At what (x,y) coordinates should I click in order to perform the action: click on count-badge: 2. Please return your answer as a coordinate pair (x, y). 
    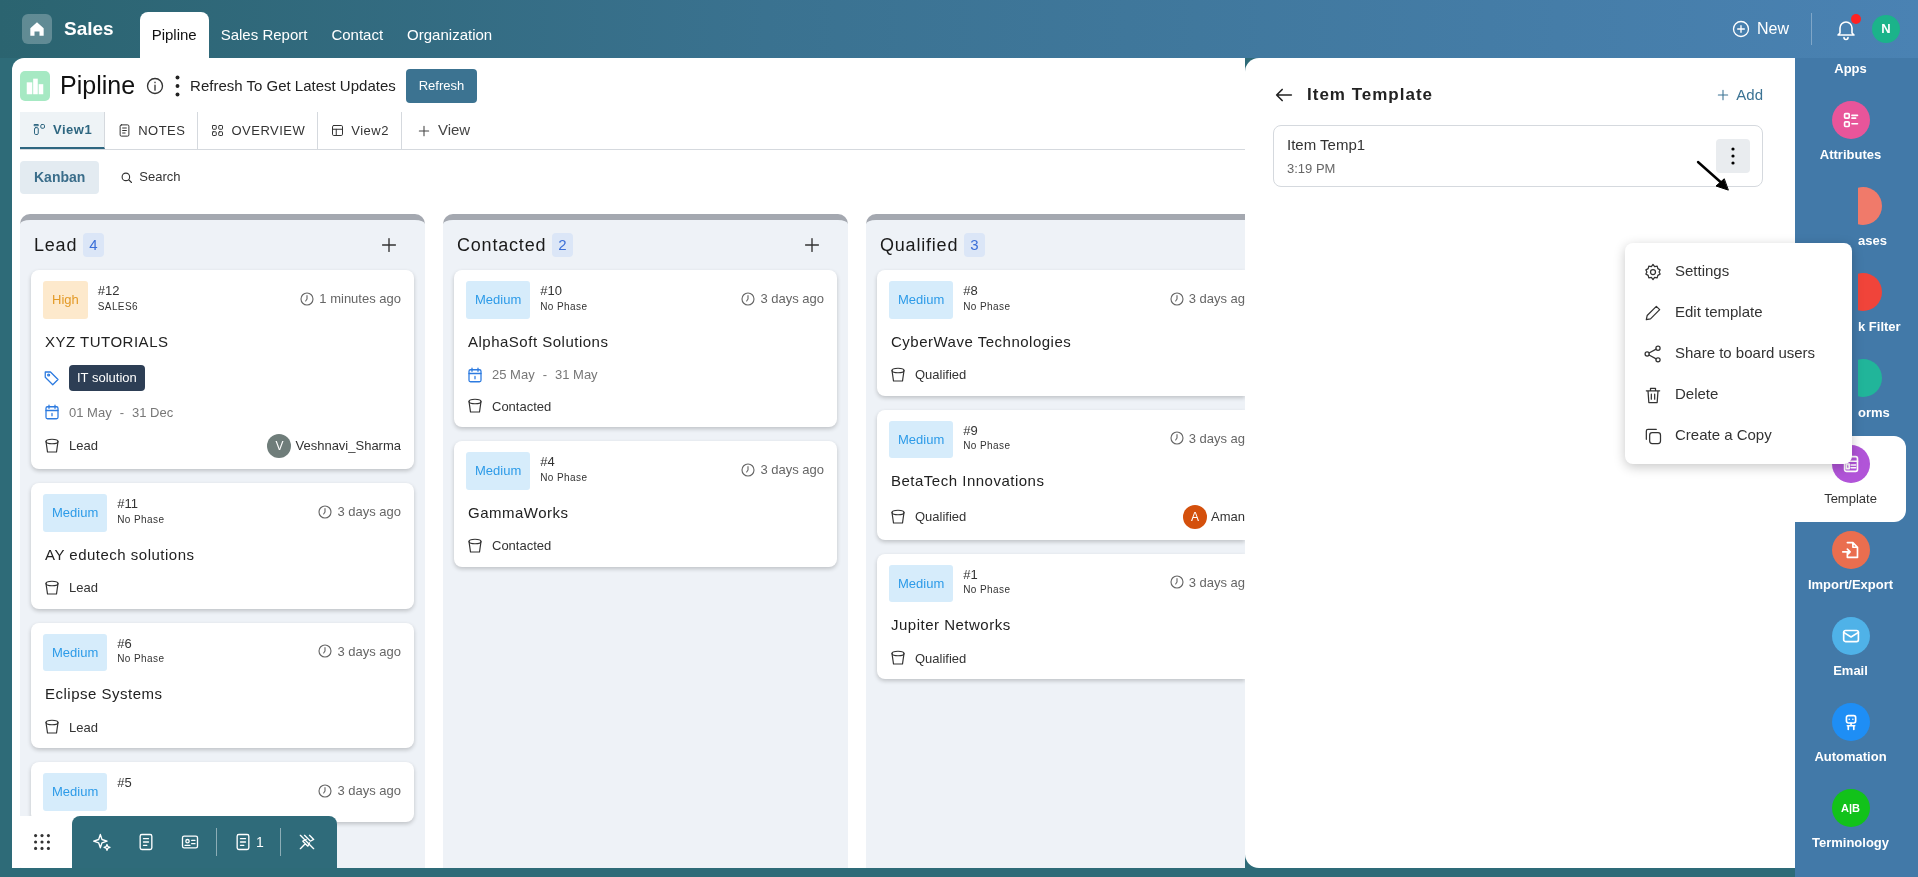
    Looking at the image, I should click on (562, 245).